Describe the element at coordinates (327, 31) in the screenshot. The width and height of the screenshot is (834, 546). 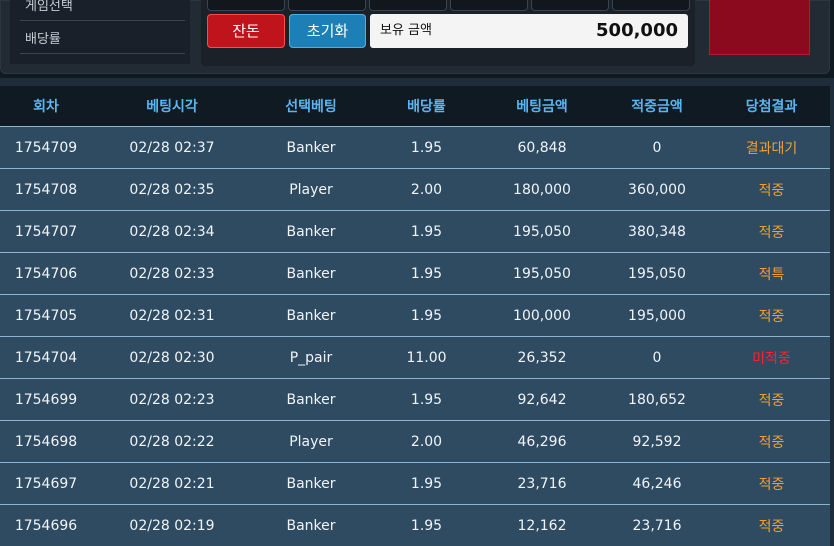
I see `reset-button: 초기화` at that location.